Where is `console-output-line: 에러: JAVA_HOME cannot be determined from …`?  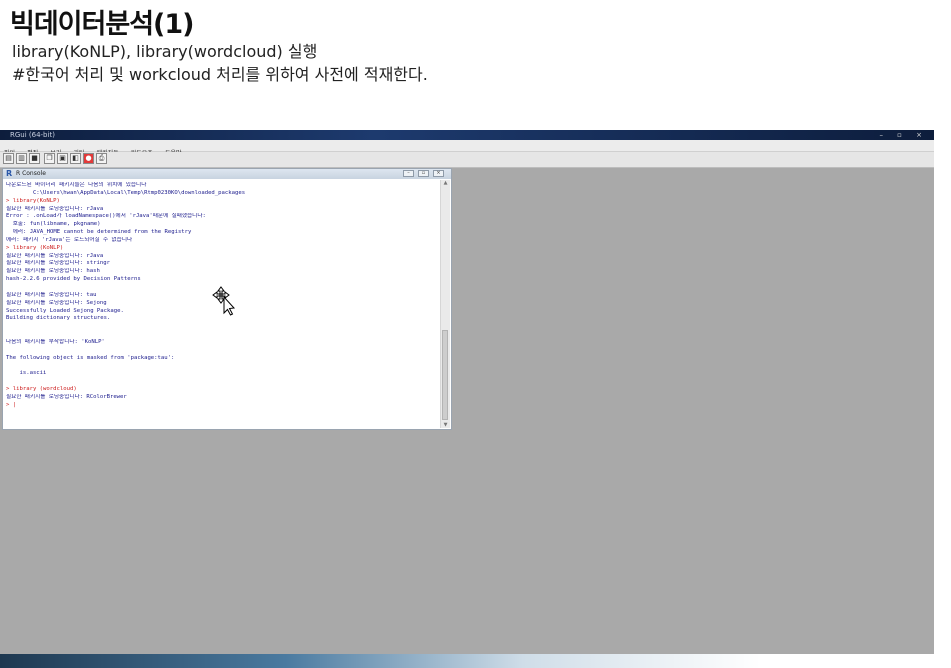 console-output-line: 에러: JAVA_HOME cannot be determined from … is located at coordinates (99, 232).